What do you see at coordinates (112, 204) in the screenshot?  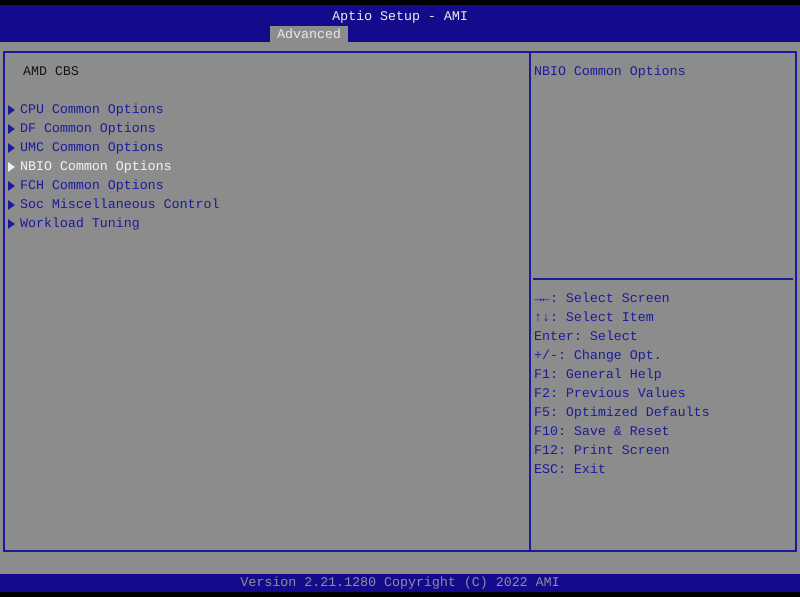 I see `menu-item: Soc Miscellaneous Control` at bounding box center [112, 204].